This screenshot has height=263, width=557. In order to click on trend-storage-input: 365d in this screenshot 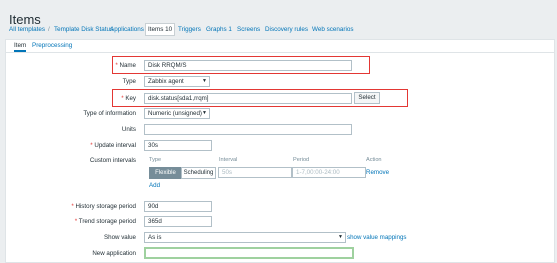, I will do `click(178, 221)`.